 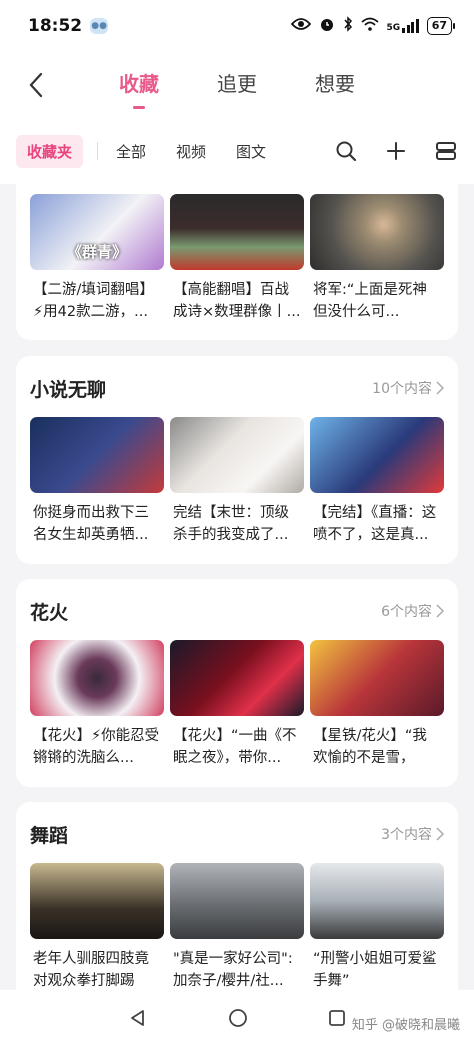 I want to click on video-thumbnail: 《群青》, so click(x=97, y=232).